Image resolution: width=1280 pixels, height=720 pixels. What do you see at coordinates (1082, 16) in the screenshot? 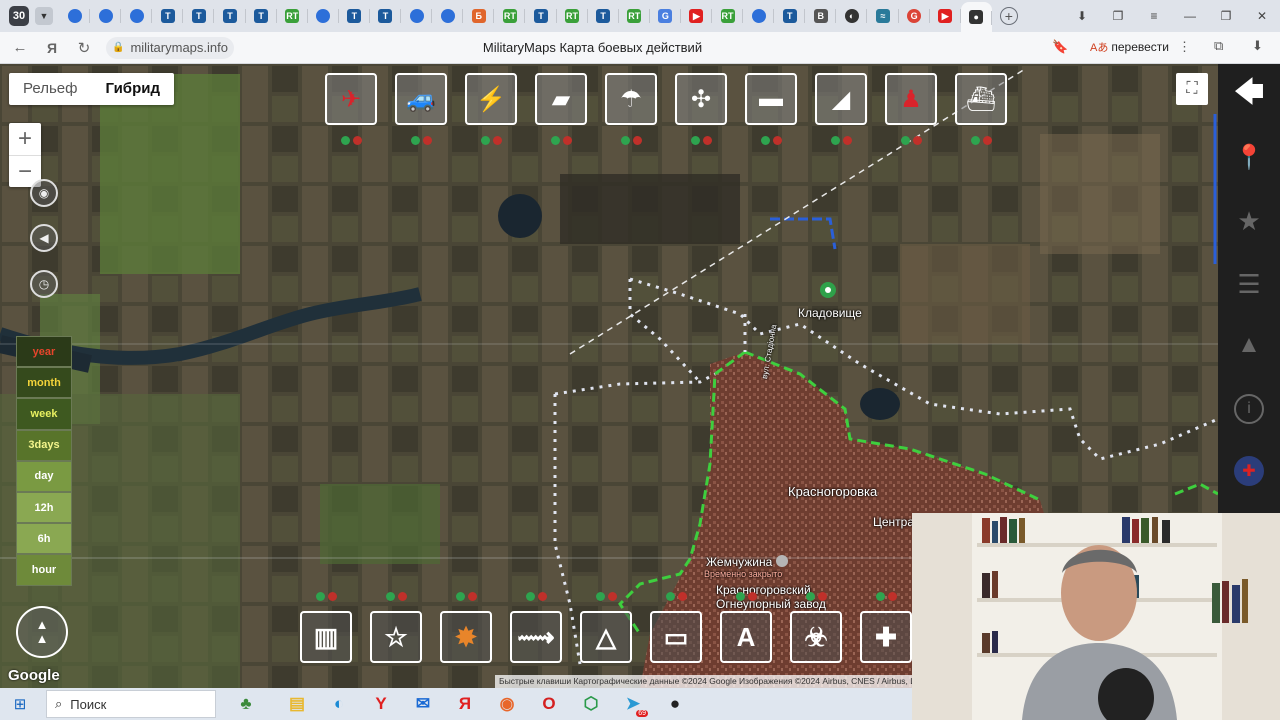
I see `download-icon: ⬇` at bounding box center [1082, 16].